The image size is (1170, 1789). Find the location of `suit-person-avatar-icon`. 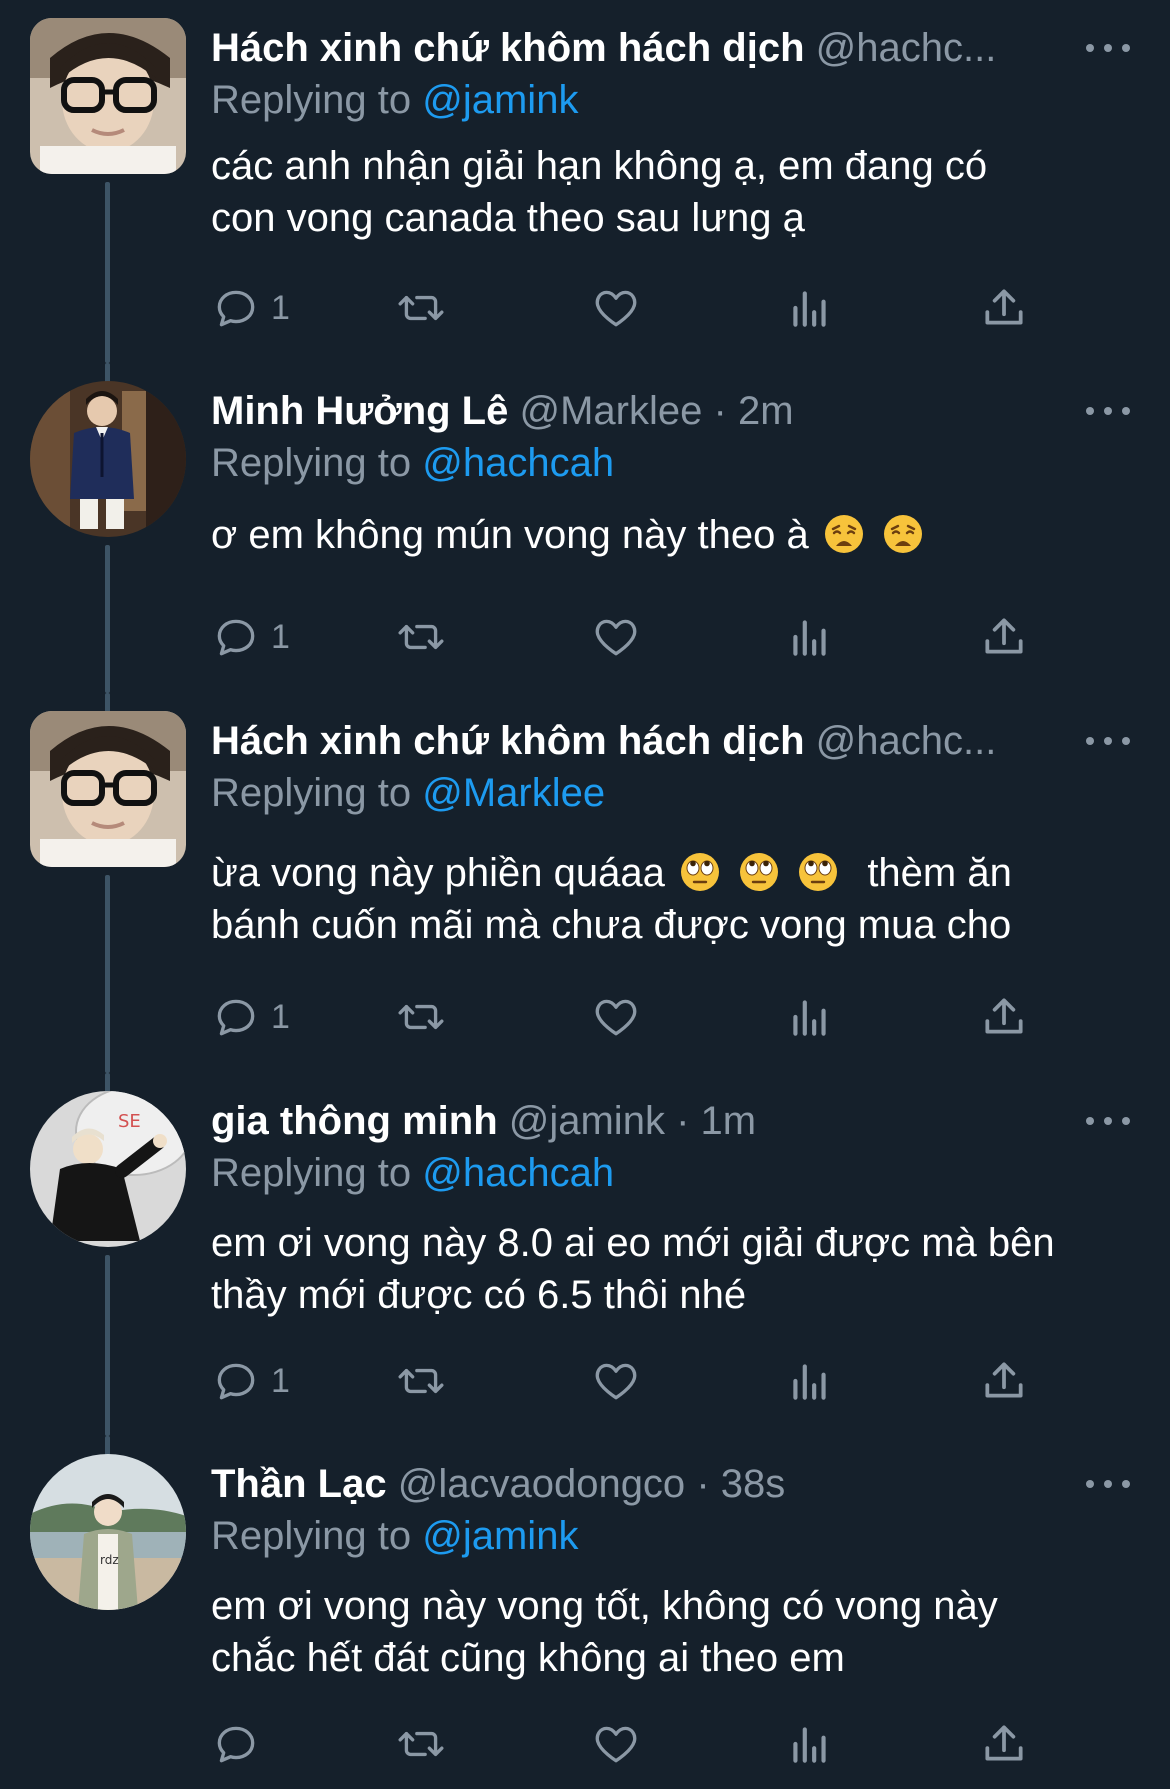

suit-person-avatar-icon is located at coordinates (108, 459).